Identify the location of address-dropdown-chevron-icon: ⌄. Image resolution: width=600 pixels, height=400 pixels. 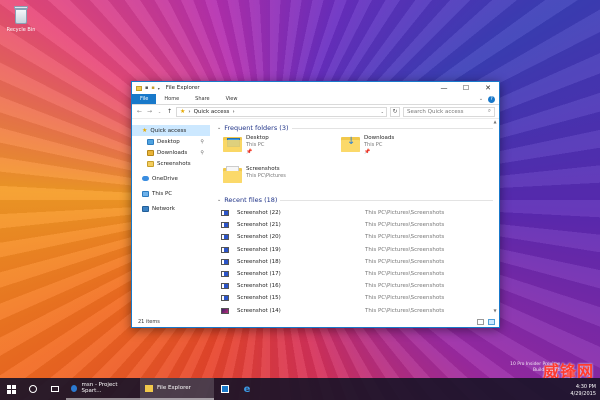
(383, 111).